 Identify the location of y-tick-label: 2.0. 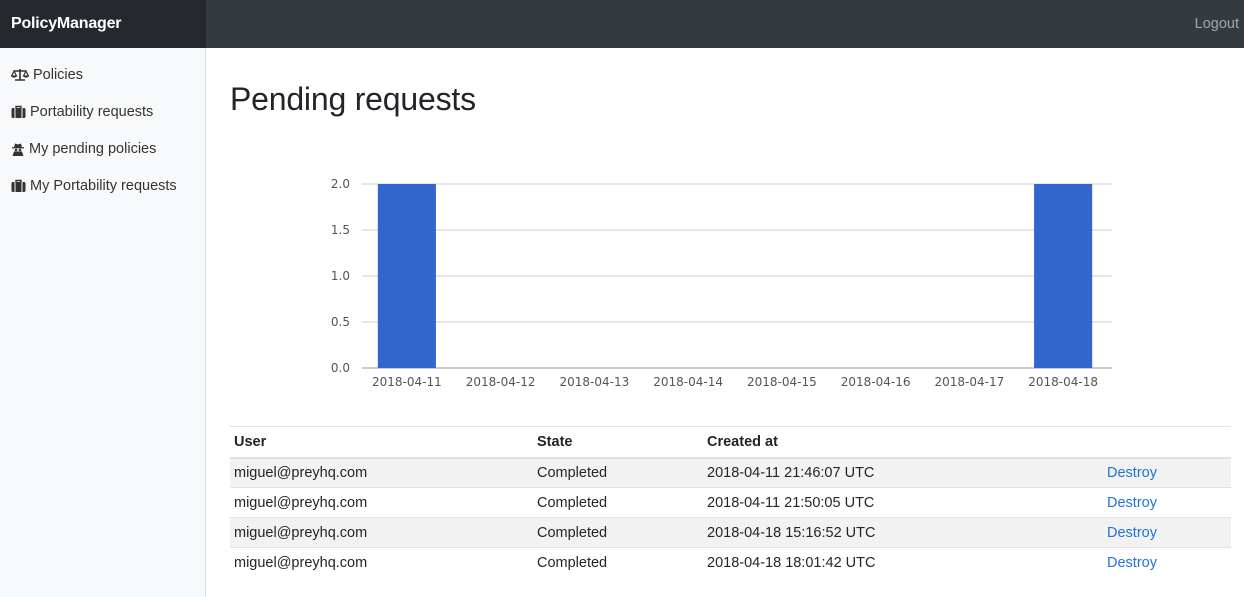
(340, 184).